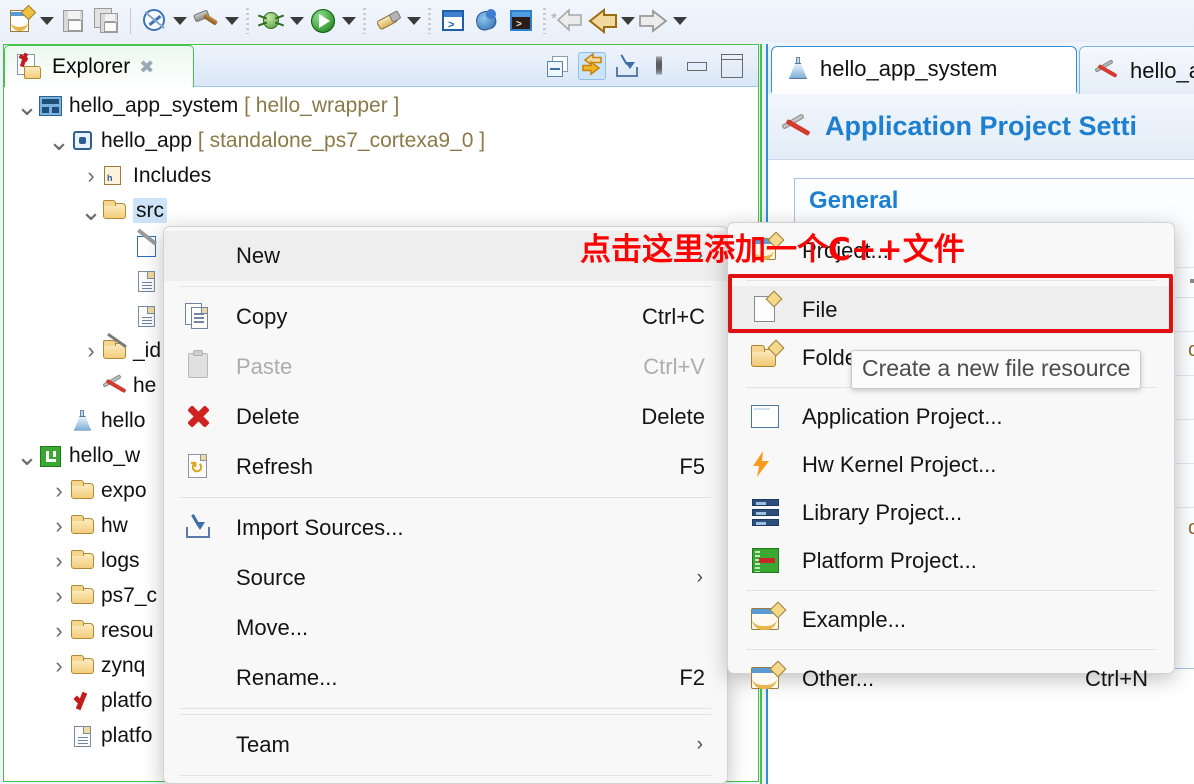 This screenshot has width=1194, height=784. I want to click on menu-item-shortcut: Ctrl+C, so click(673, 316).